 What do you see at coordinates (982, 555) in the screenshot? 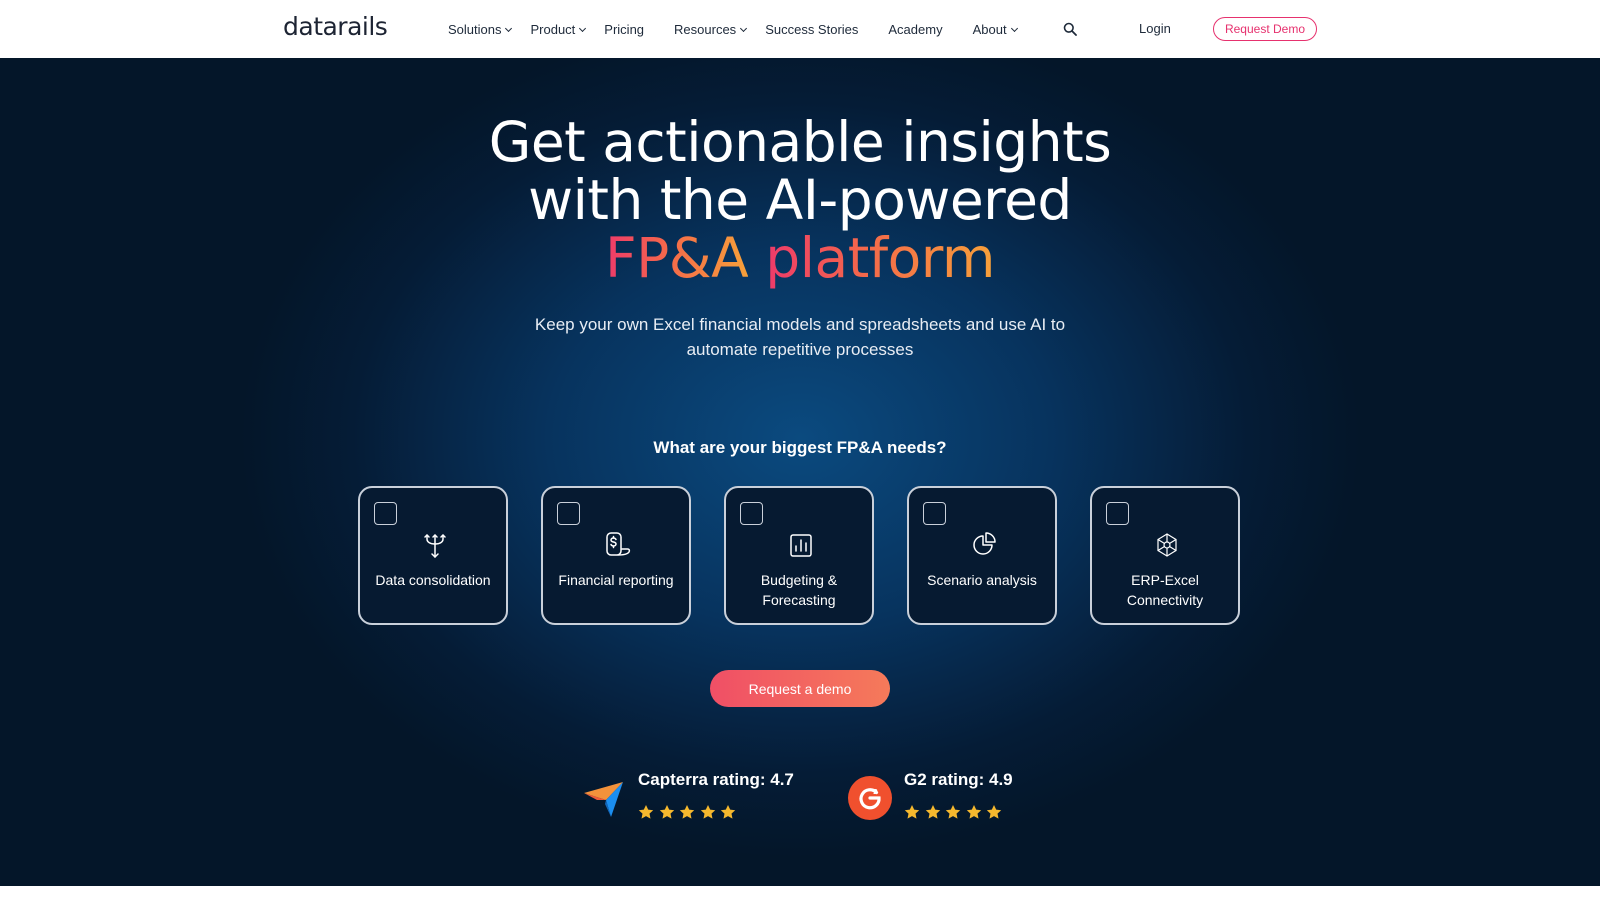
I see `need-card-scenario-analysis: Scenario analysis` at bounding box center [982, 555].